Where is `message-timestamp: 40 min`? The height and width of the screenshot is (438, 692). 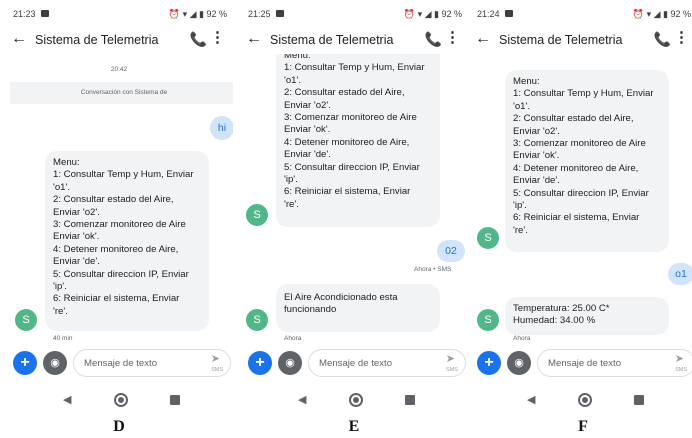
message-timestamp: 40 min is located at coordinates (63, 338).